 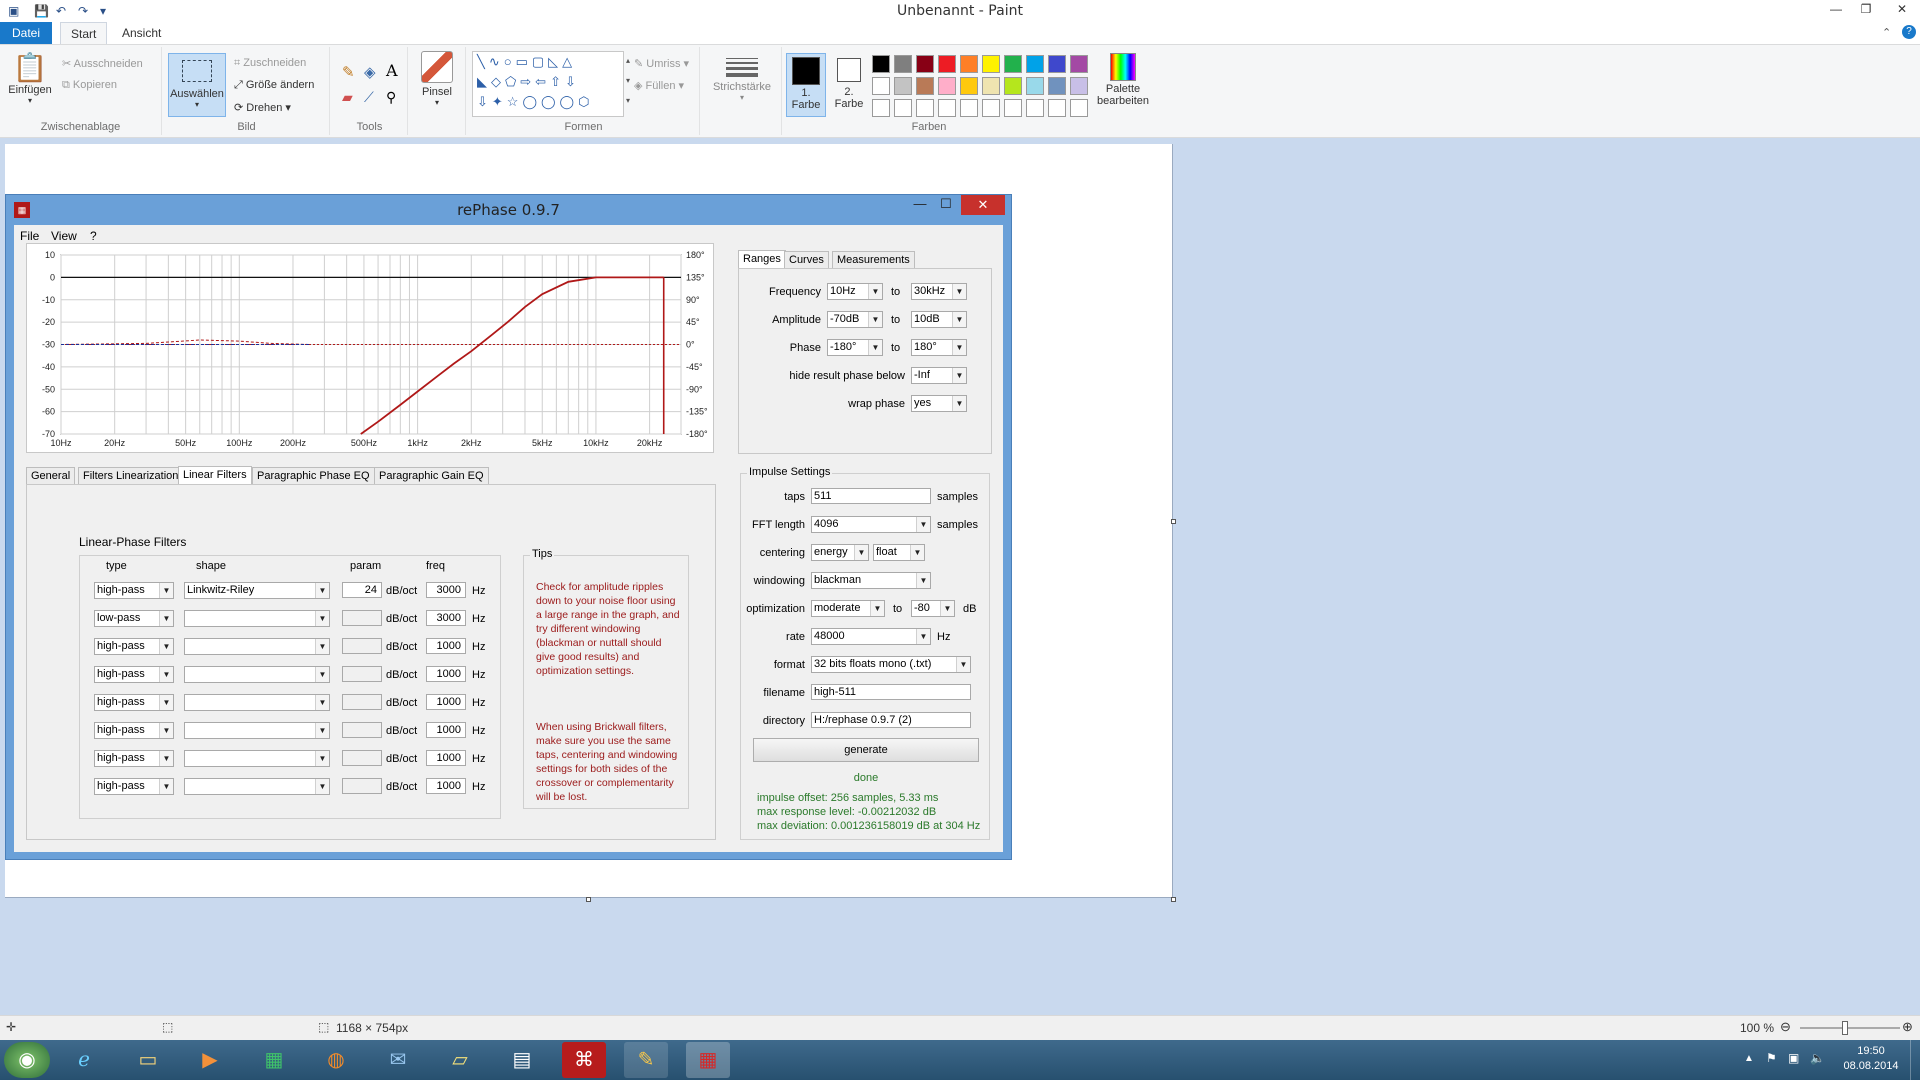 What do you see at coordinates (369, 97) in the screenshot?
I see `color-picker-icon: ⟋` at bounding box center [369, 97].